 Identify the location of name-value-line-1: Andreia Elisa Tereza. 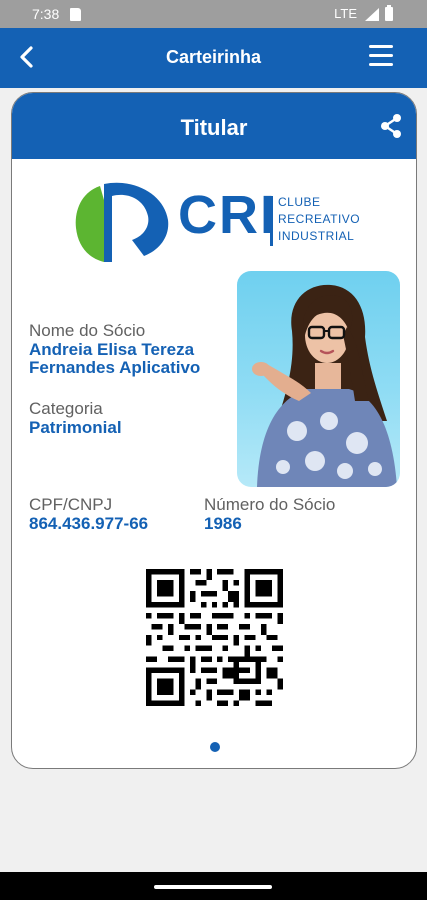
(112, 349).